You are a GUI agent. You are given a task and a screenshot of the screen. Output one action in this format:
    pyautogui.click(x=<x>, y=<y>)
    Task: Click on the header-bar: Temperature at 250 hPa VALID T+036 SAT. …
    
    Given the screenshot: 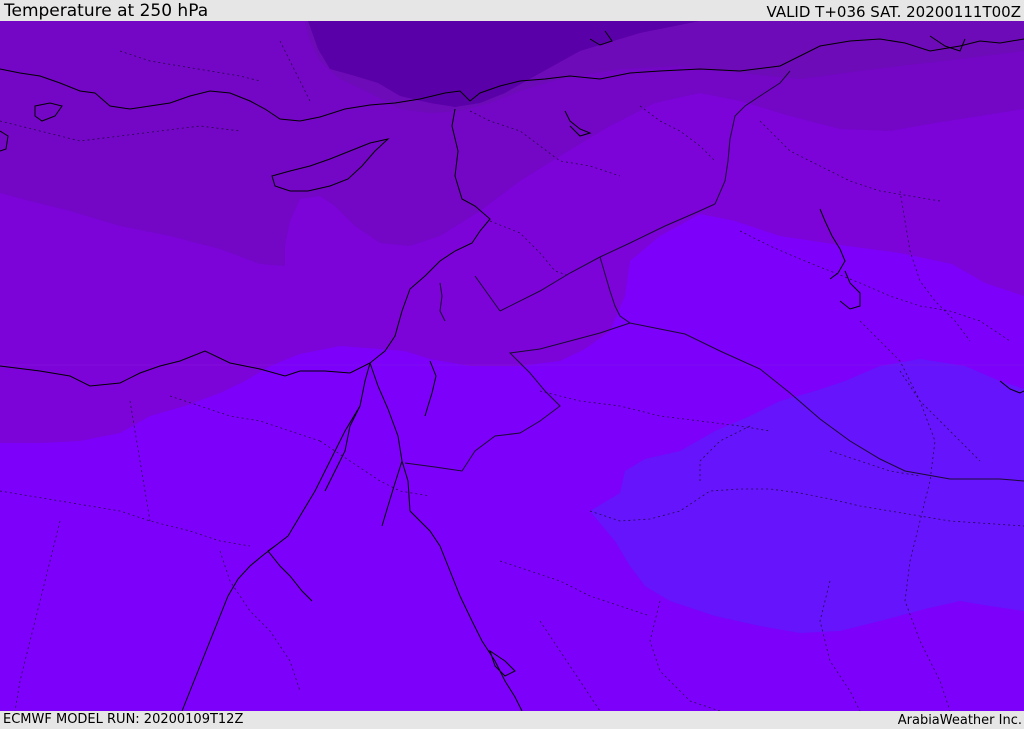 What is the action you would take?
    pyautogui.click(x=512, y=10)
    